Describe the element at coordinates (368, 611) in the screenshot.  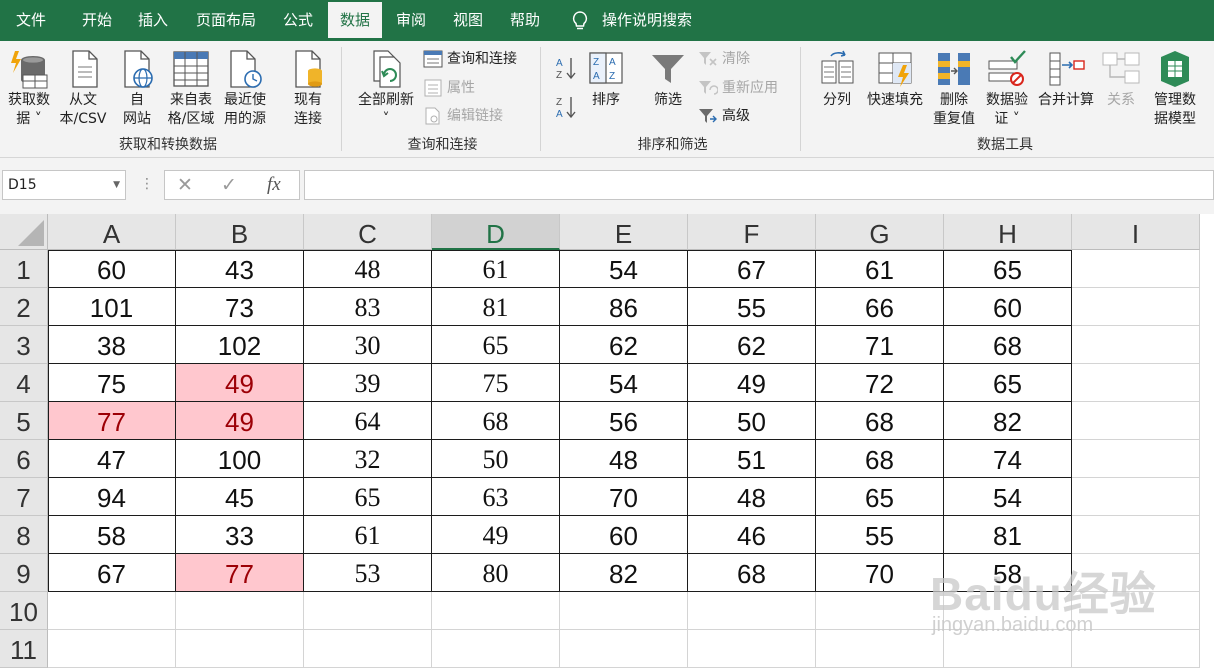
I see `cell-c10` at that location.